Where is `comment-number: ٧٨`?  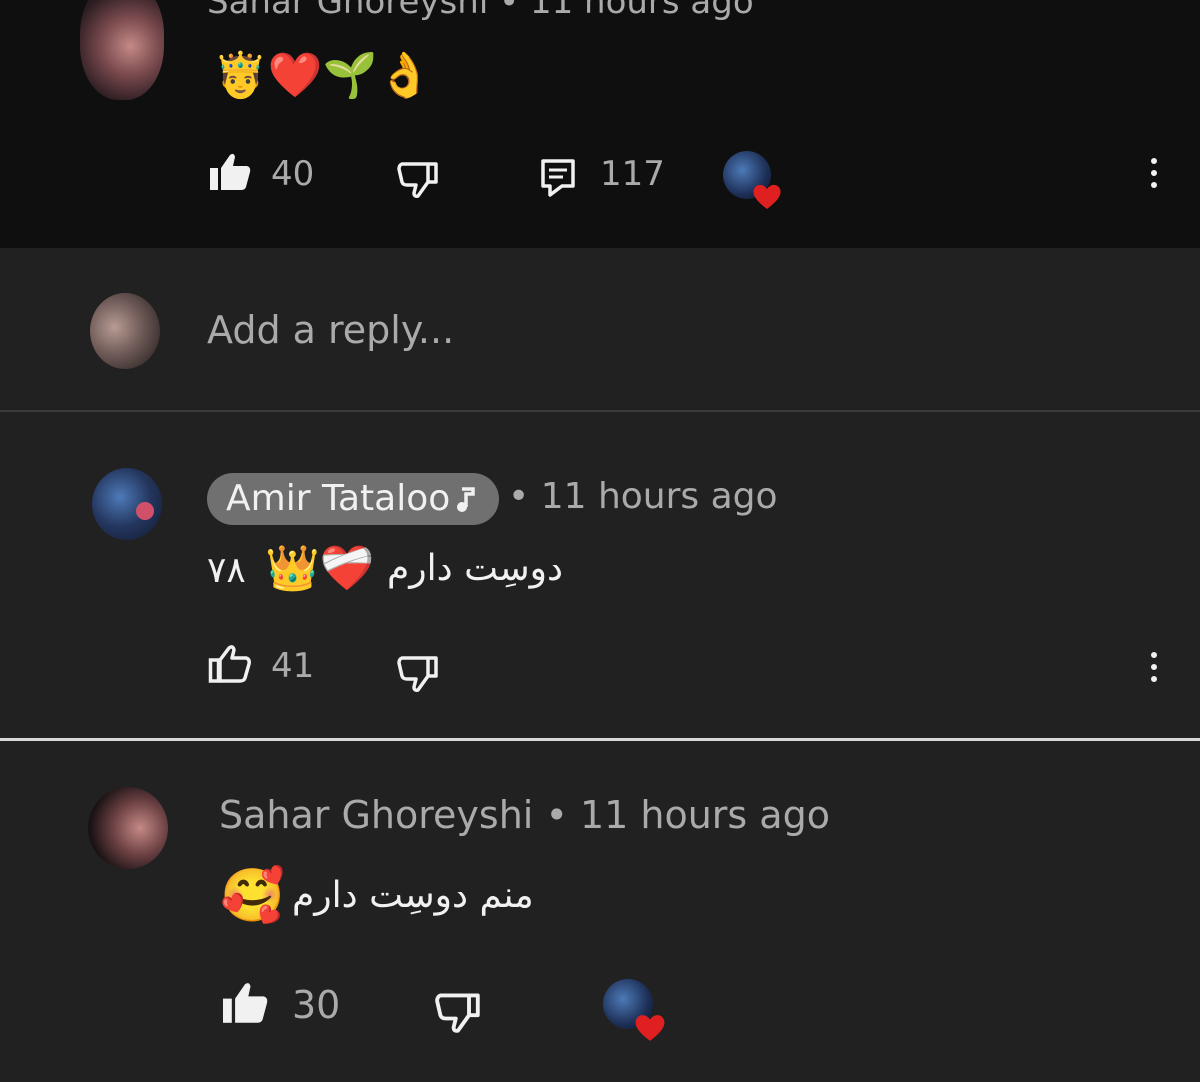
comment-number: ٧٨ is located at coordinates (226, 570).